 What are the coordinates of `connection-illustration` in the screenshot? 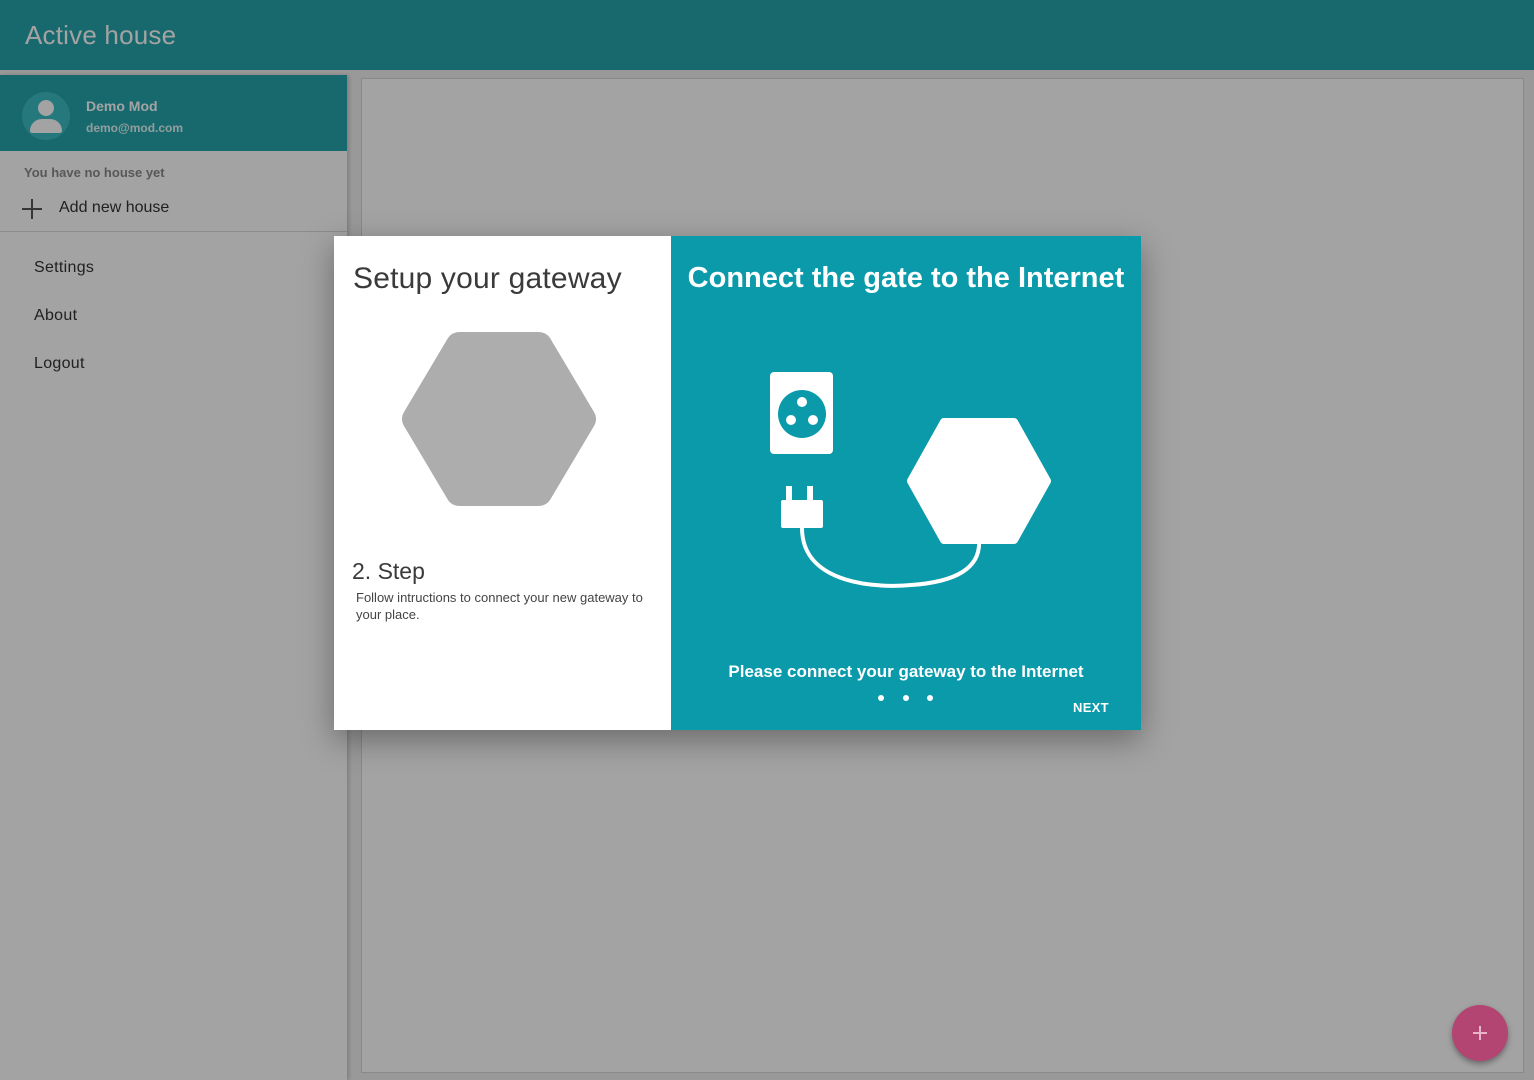 It's located at (910, 480).